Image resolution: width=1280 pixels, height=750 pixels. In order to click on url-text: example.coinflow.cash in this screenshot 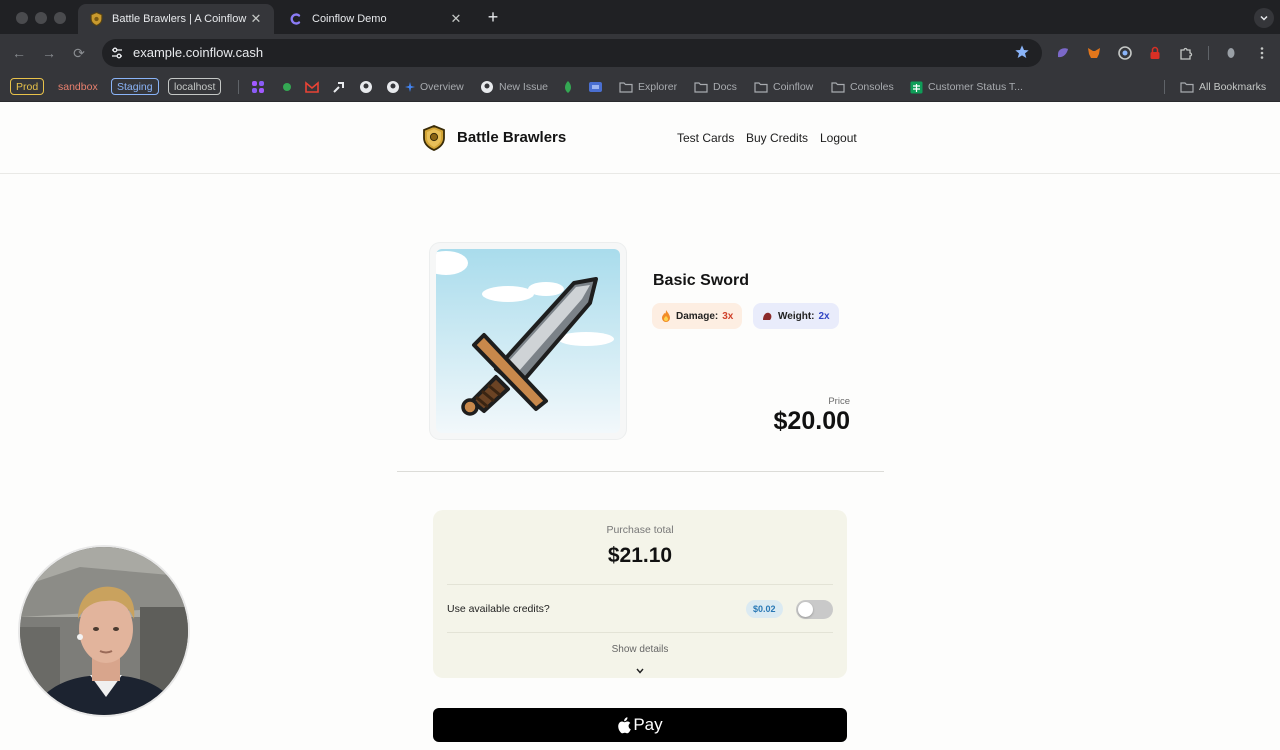, I will do `click(198, 52)`.